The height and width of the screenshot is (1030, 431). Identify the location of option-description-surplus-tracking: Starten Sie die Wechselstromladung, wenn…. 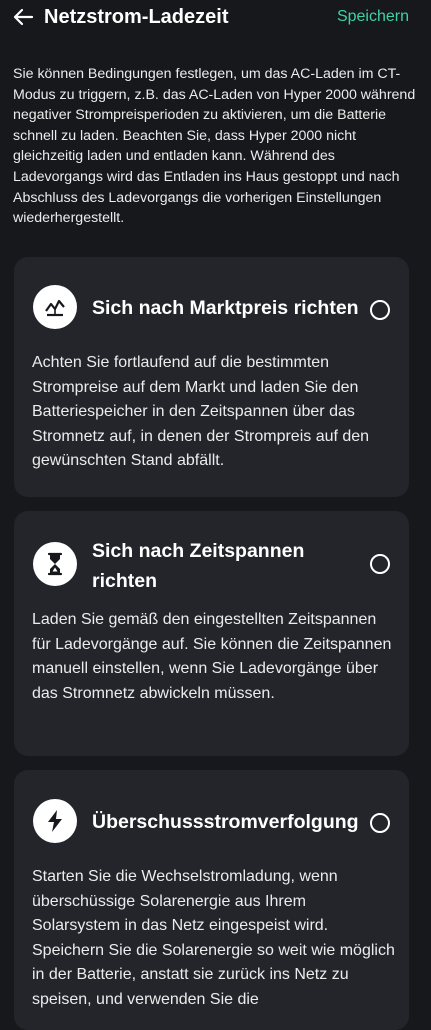
(213, 938).